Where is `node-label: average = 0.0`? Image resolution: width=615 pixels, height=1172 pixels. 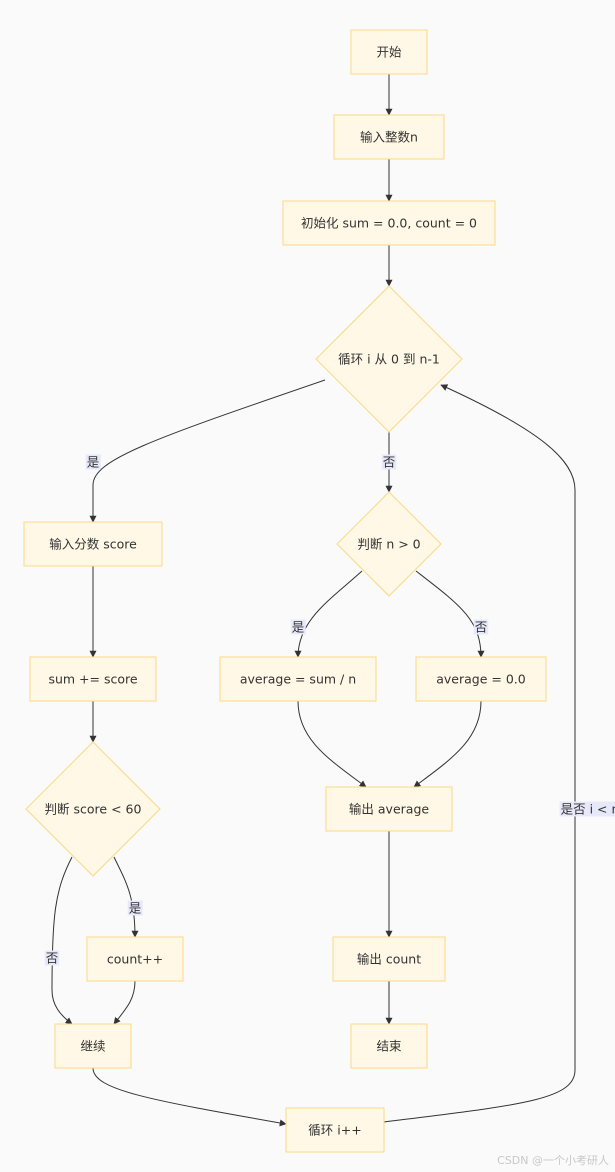 node-label: average = 0.0 is located at coordinates (481, 679).